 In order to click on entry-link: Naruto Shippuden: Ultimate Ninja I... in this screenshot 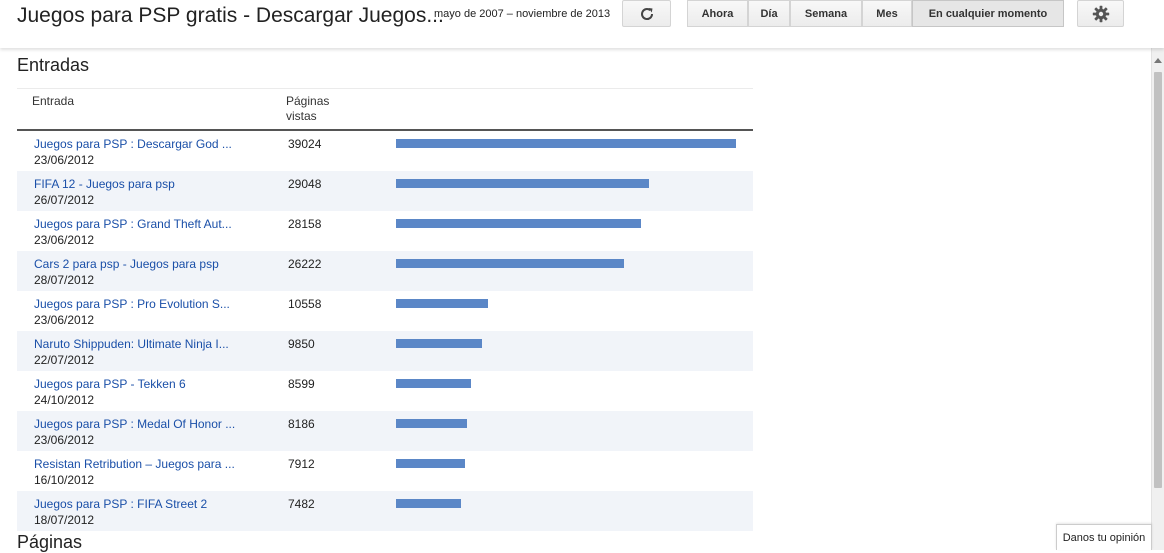, I will do `click(146, 344)`.